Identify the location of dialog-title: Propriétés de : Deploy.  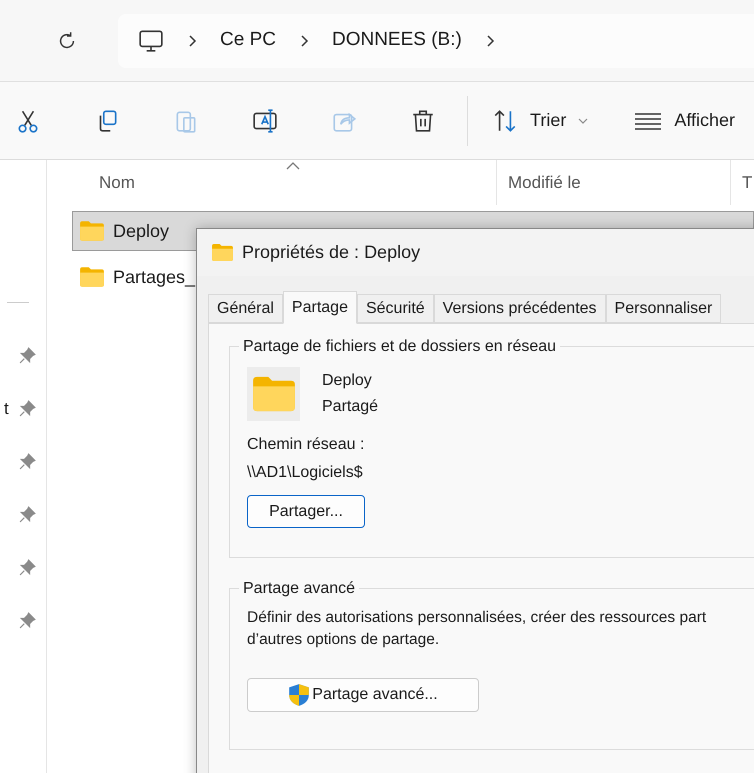
(331, 252).